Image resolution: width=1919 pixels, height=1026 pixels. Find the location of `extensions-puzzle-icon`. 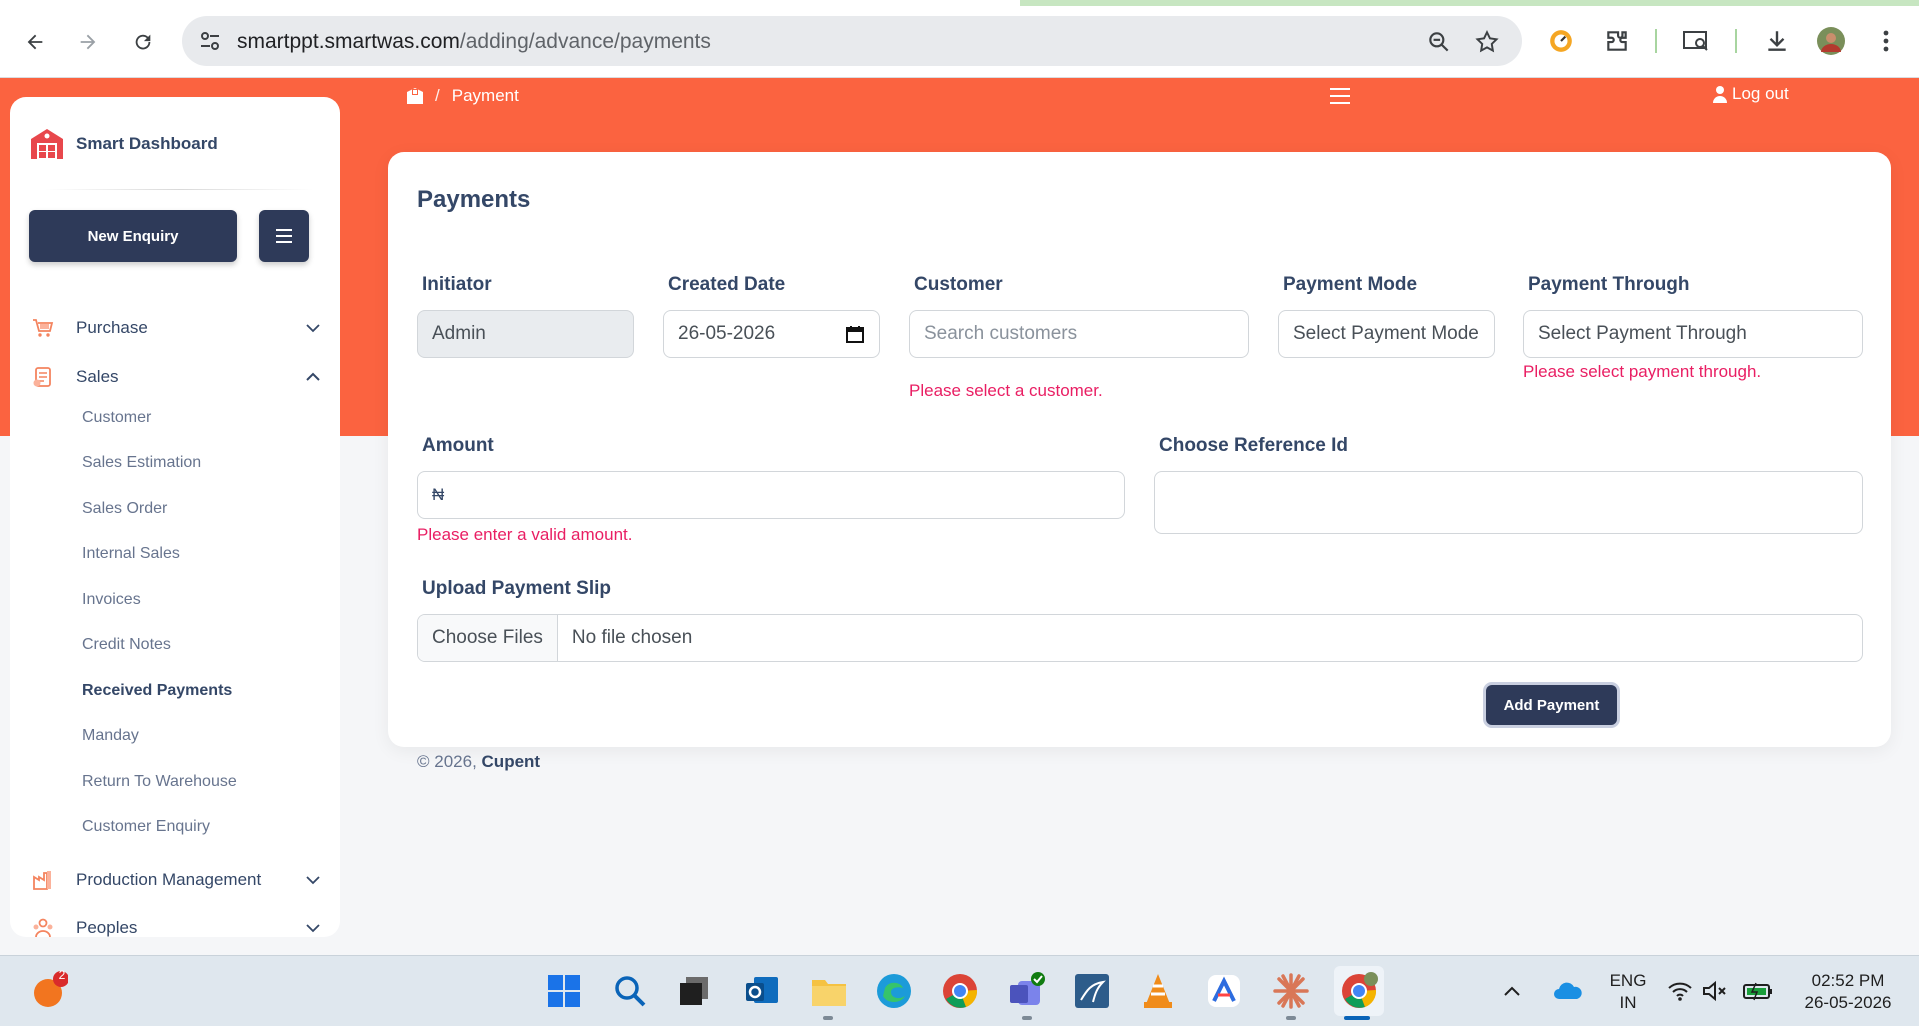

extensions-puzzle-icon is located at coordinates (1617, 41).